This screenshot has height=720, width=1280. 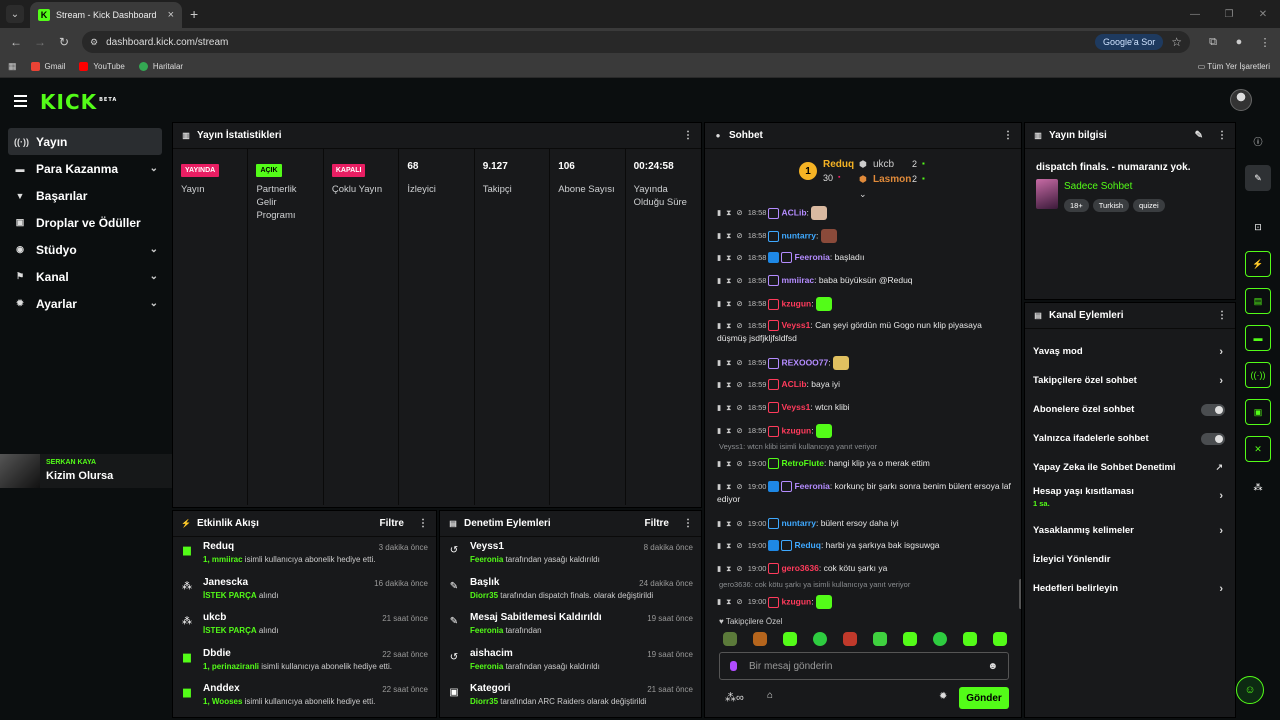 What do you see at coordinates (1229, 14) in the screenshot?
I see `restore-icon: ❐` at bounding box center [1229, 14].